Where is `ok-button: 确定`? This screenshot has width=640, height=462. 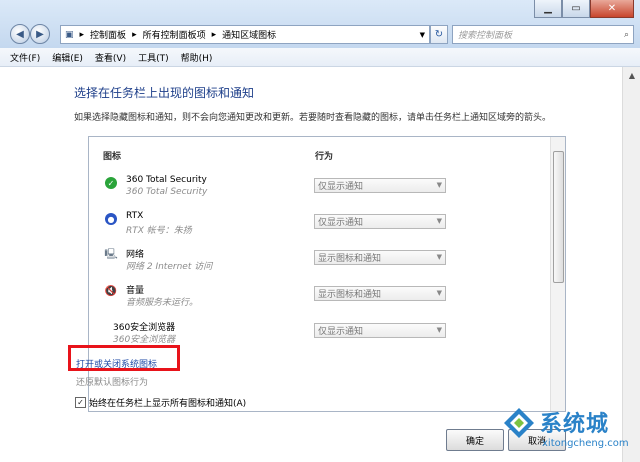 ok-button: 确定 is located at coordinates (475, 440).